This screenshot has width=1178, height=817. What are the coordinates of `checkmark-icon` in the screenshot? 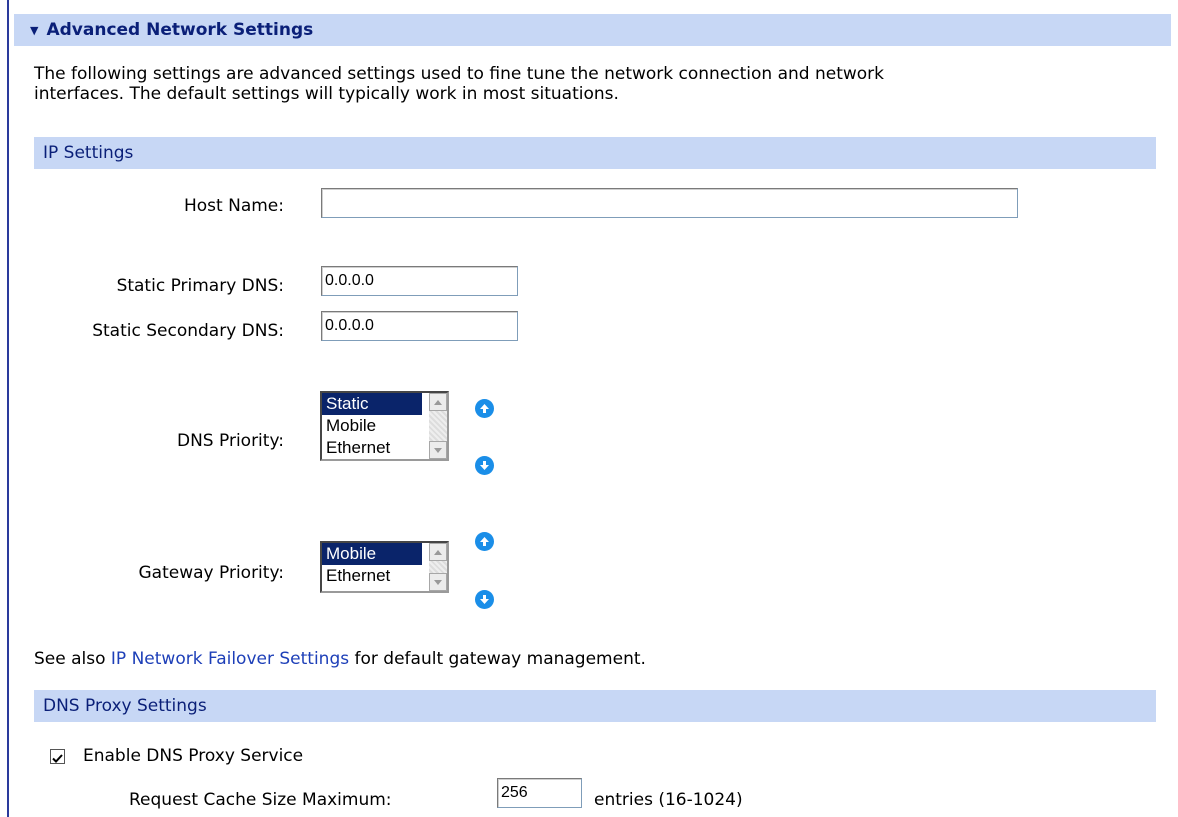 It's located at (57, 758).